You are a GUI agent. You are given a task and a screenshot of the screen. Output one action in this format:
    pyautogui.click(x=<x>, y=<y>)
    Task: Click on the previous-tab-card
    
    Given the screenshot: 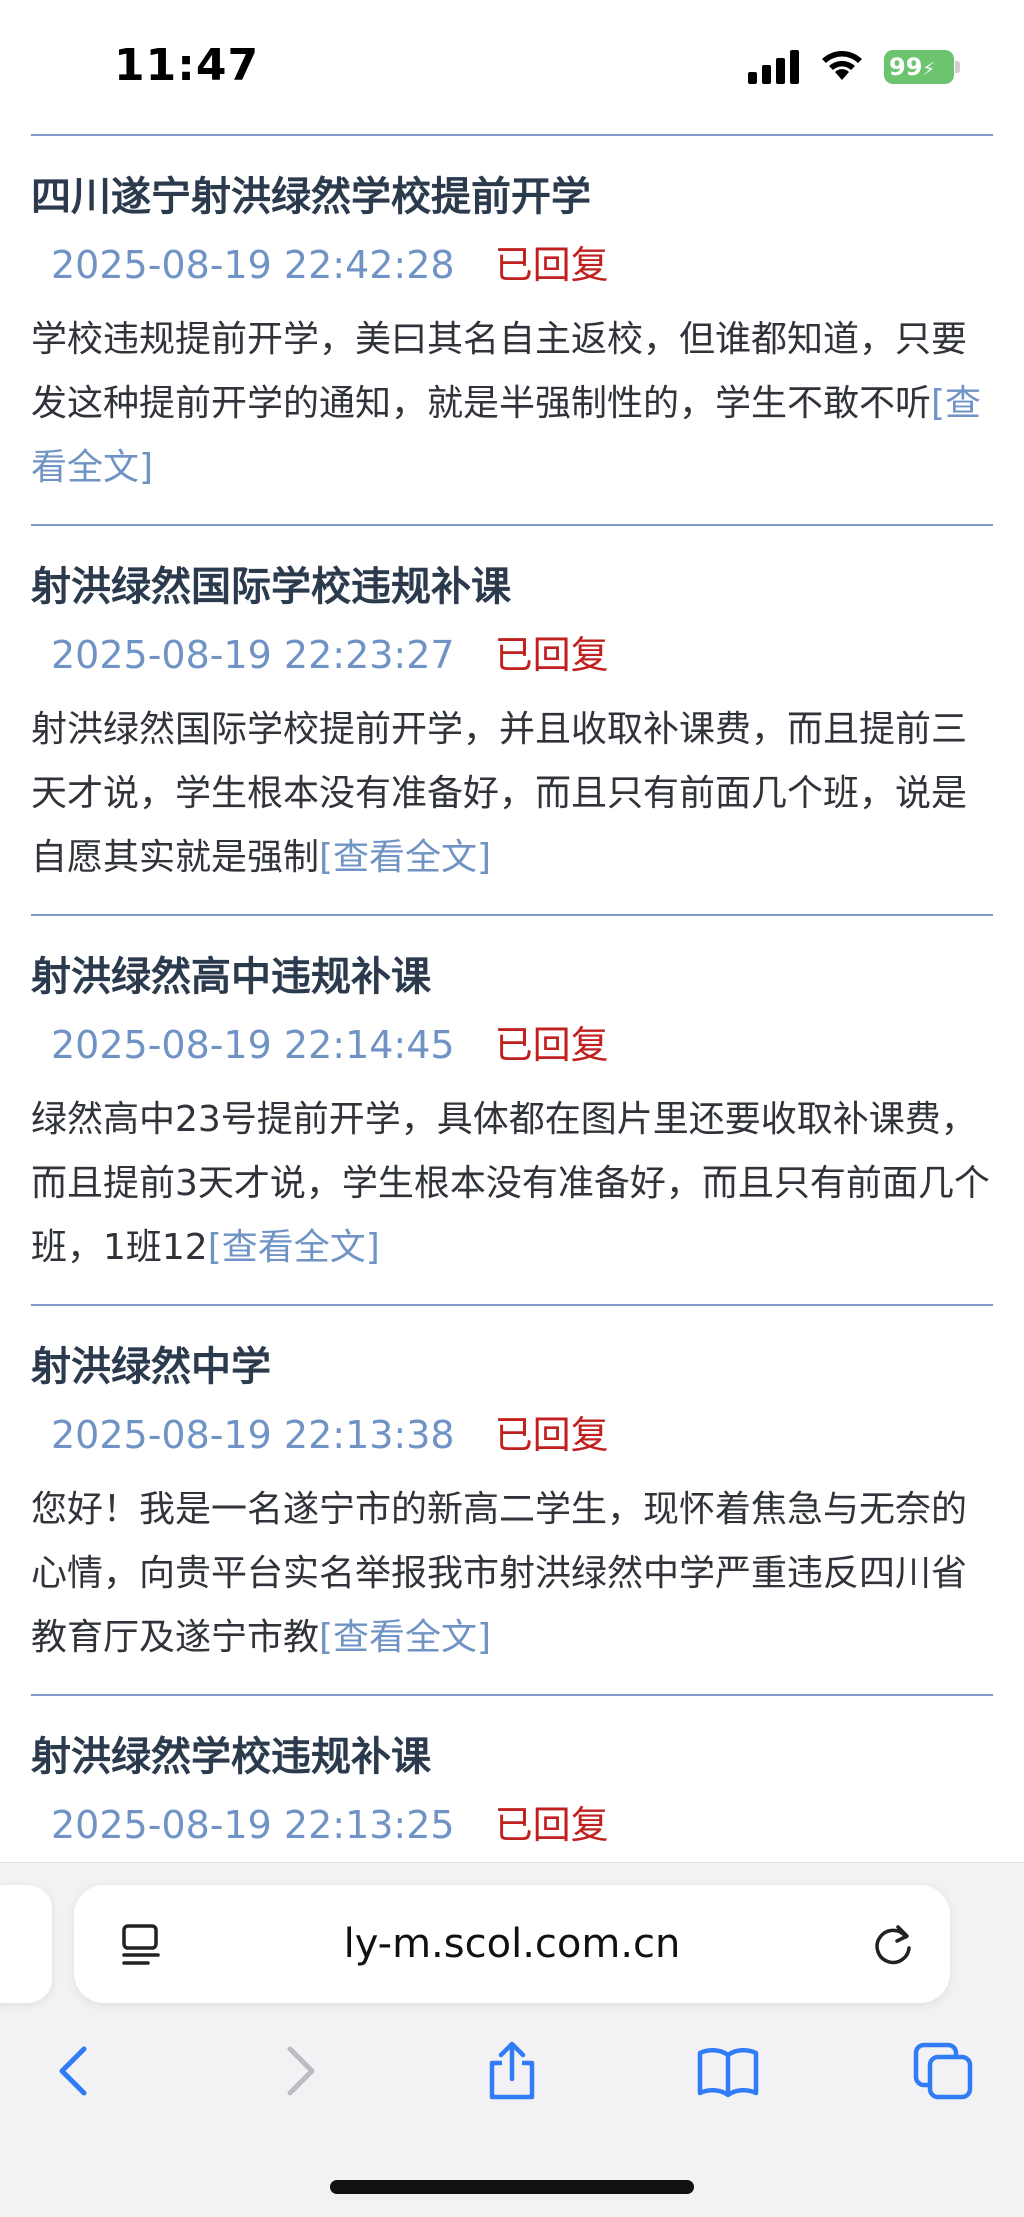 What is the action you would take?
    pyautogui.click(x=26, y=1944)
    